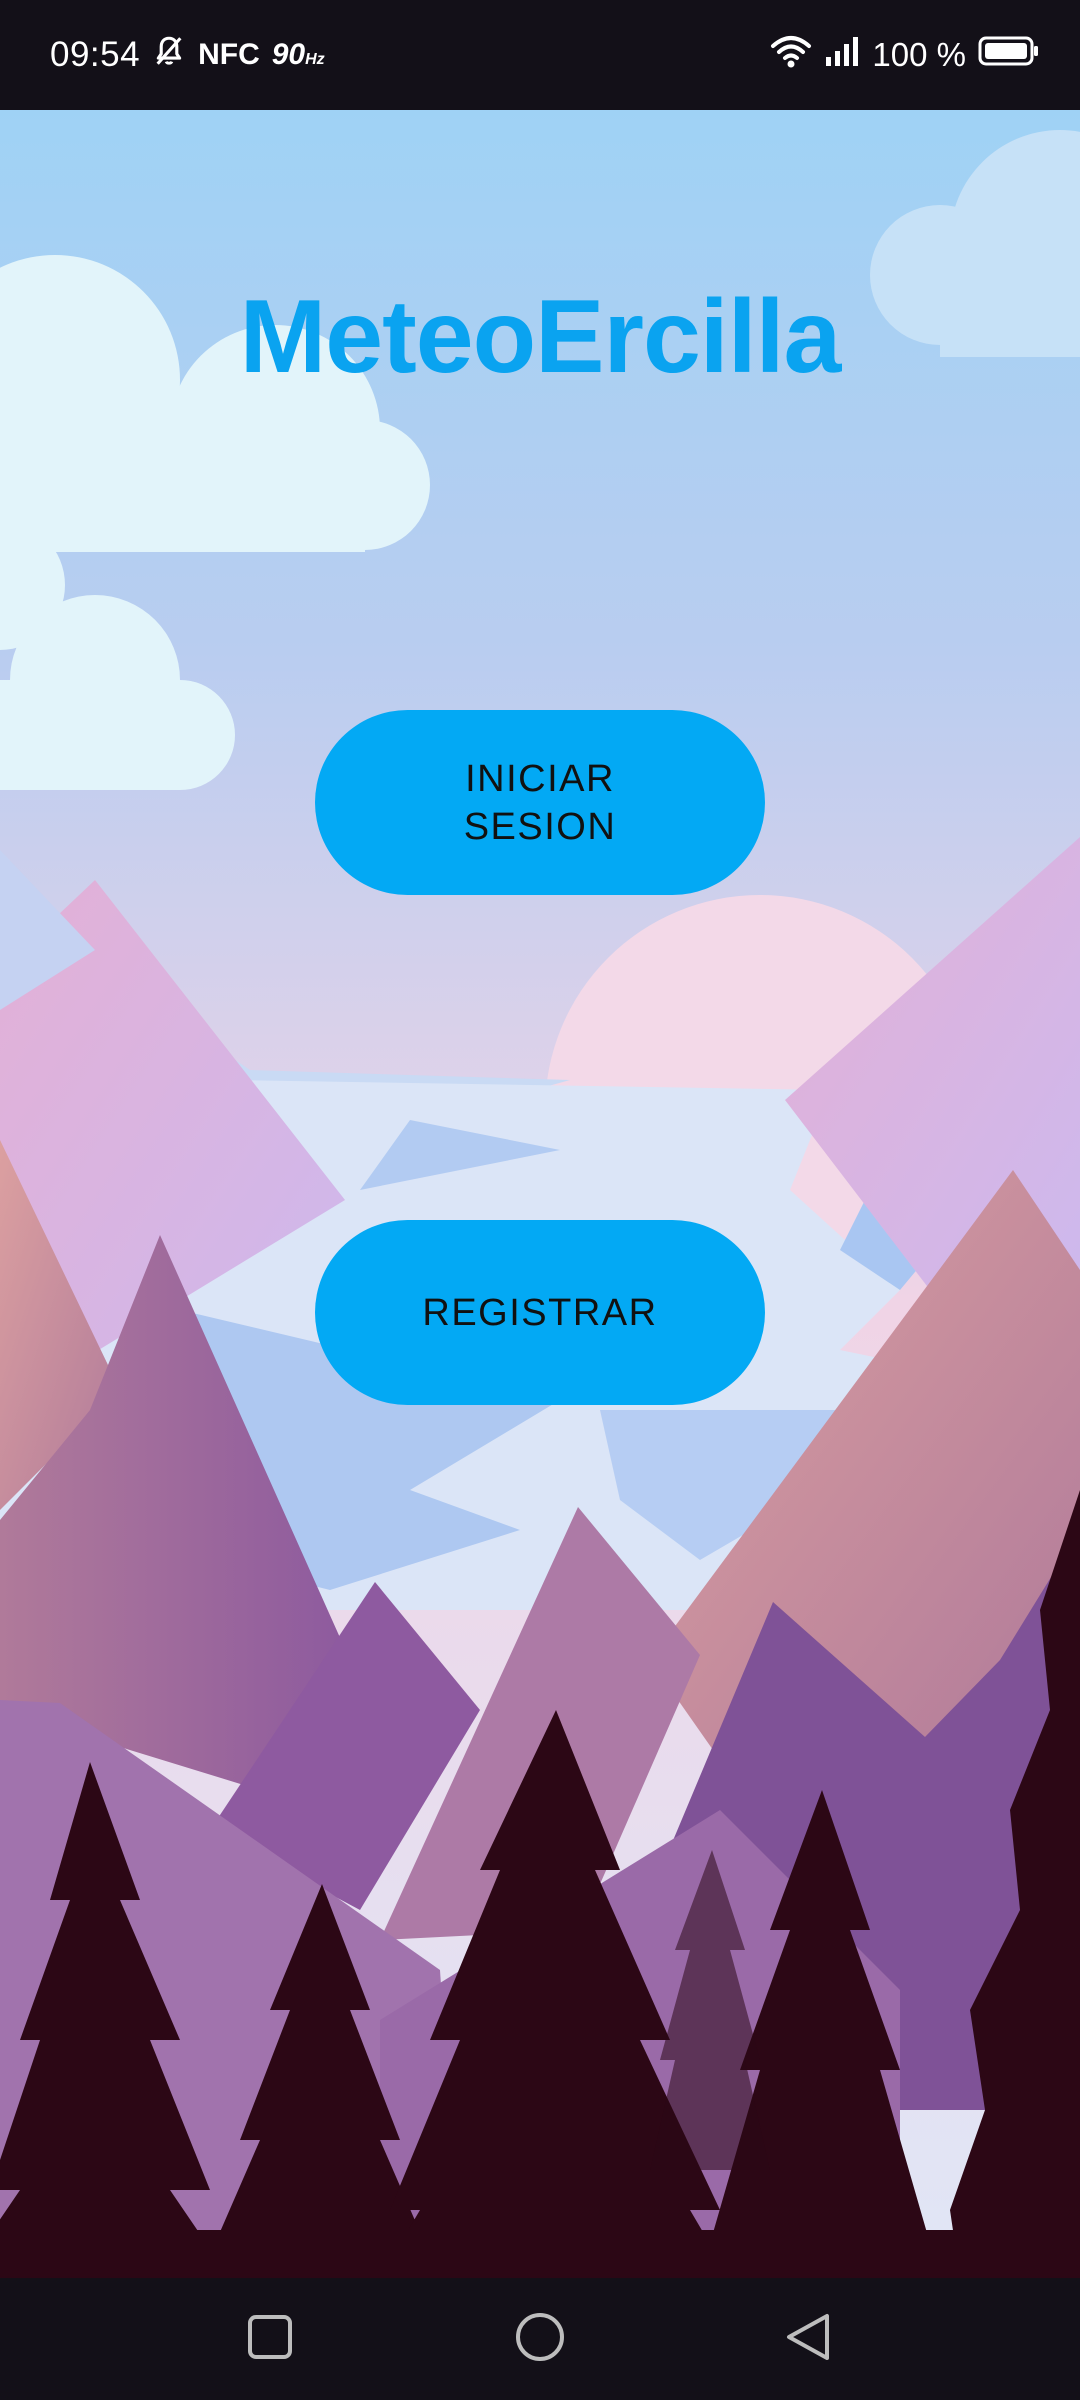 Image resolution: width=1080 pixels, height=2400 pixels. What do you see at coordinates (540, 337) in the screenshot?
I see `app-title: MeteoErcilla` at bounding box center [540, 337].